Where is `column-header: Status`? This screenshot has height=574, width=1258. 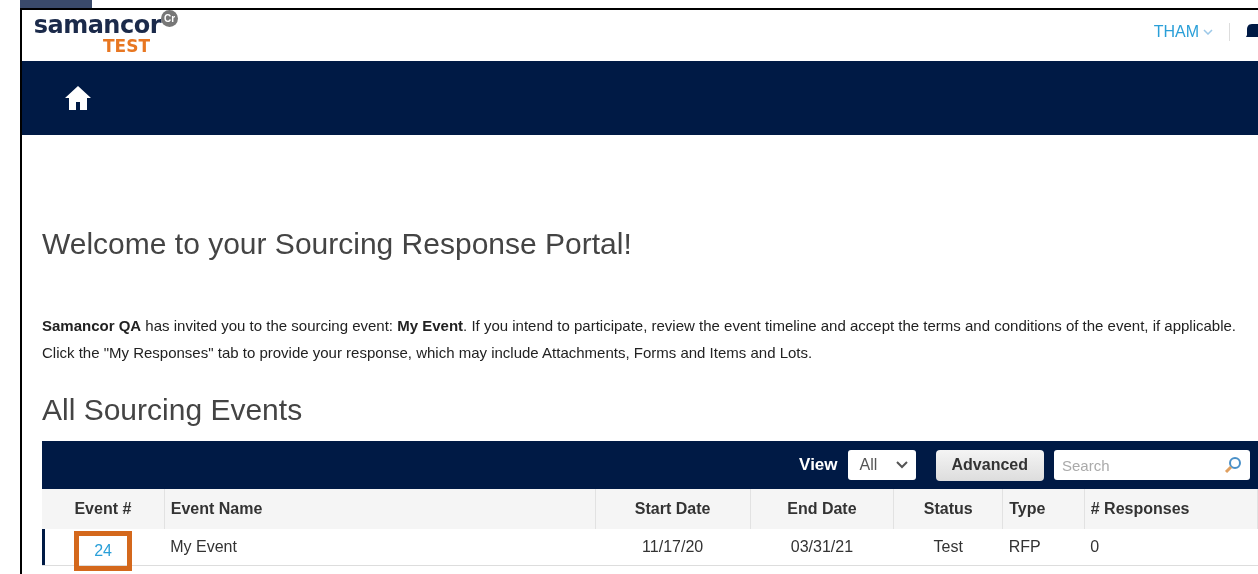 column-header: Status is located at coordinates (948, 508).